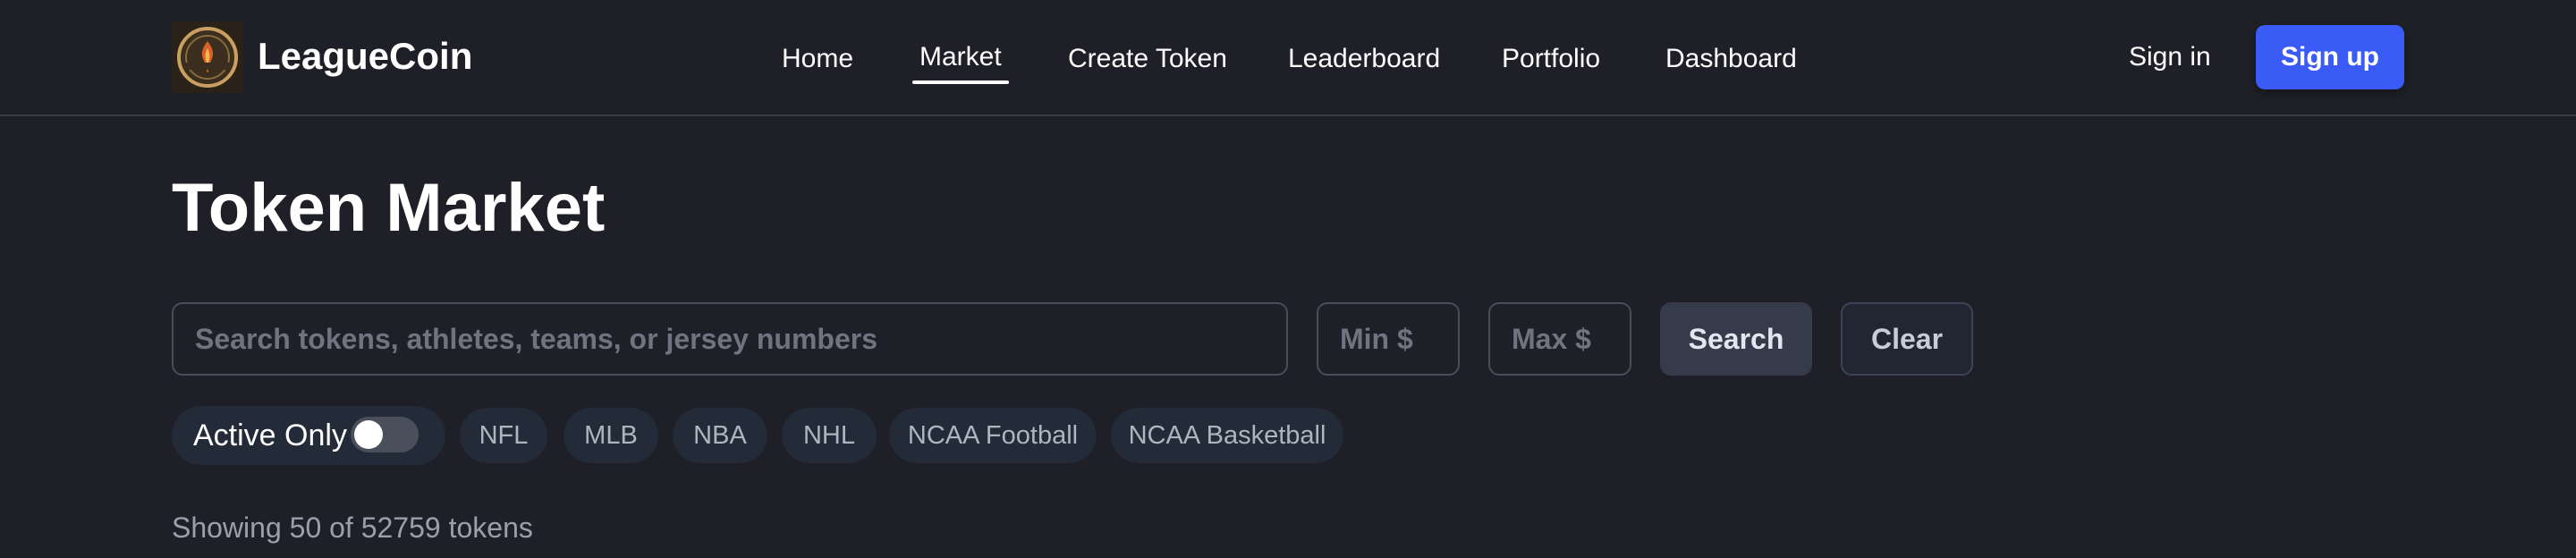 This screenshot has height=558, width=2576. I want to click on page-title: Token Market, so click(389, 208).